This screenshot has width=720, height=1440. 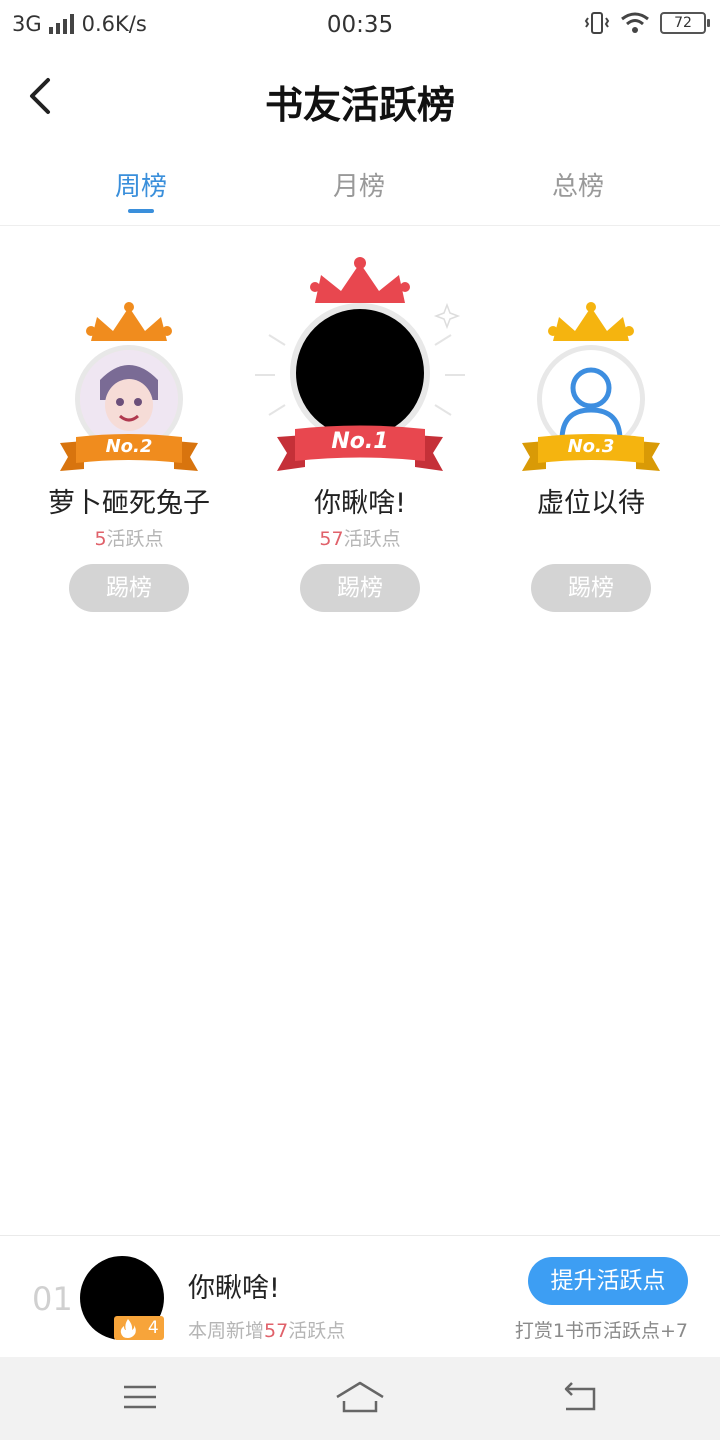 What do you see at coordinates (597, 23) in the screenshot?
I see `vibrate-icon` at bounding box center [597, 23].